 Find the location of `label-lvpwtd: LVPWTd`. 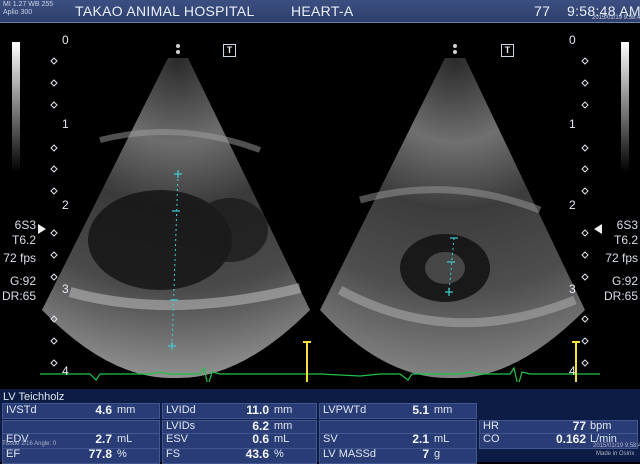

label-lvpwtd: LVPWTd is located at coordinates (345, 410).